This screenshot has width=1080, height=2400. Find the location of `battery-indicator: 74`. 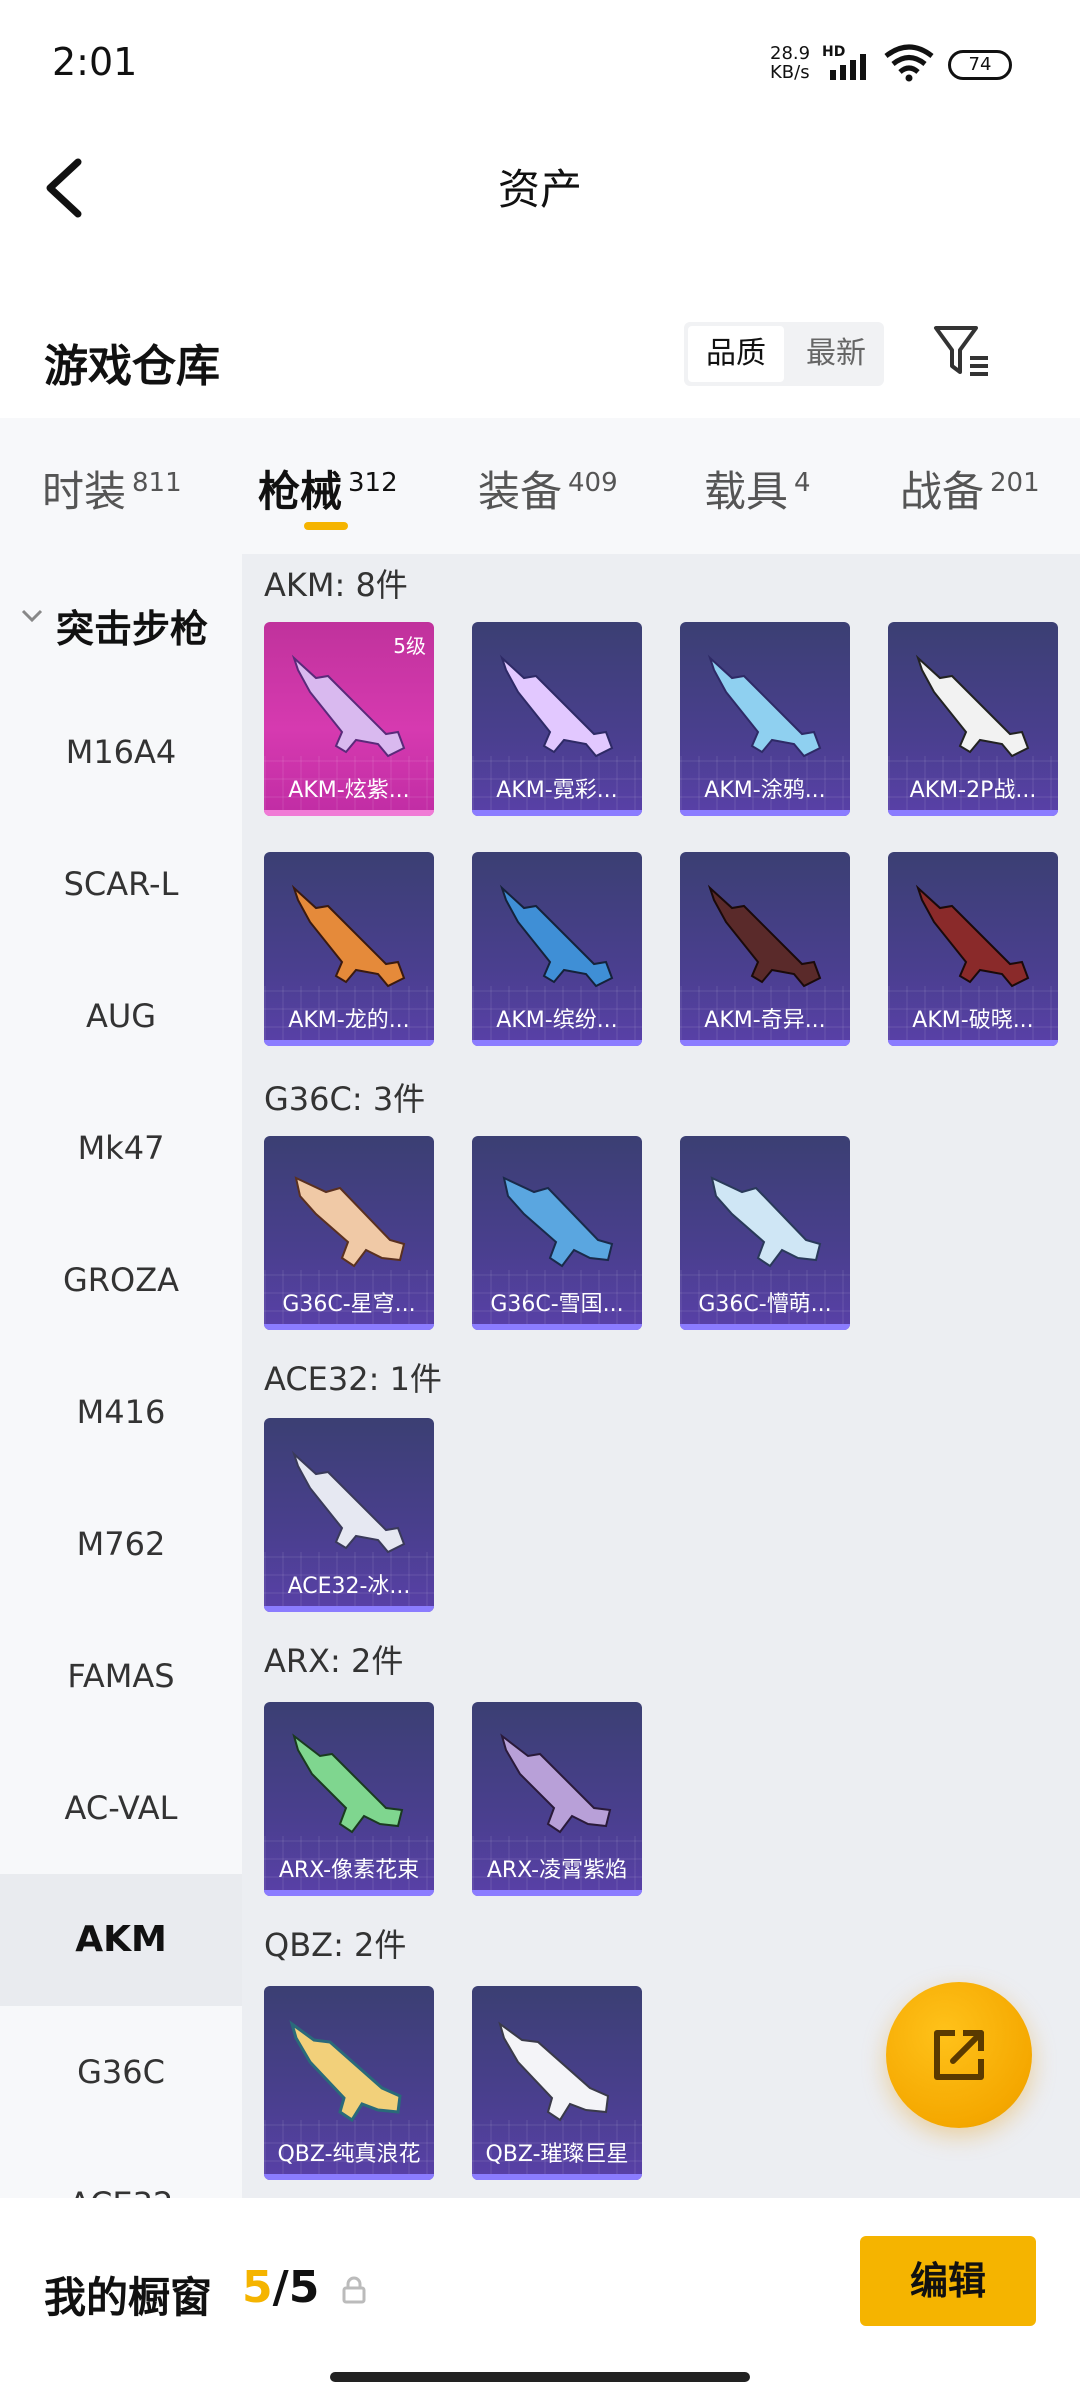

battery-indicator: 74 is located at coordinates (980, 65).